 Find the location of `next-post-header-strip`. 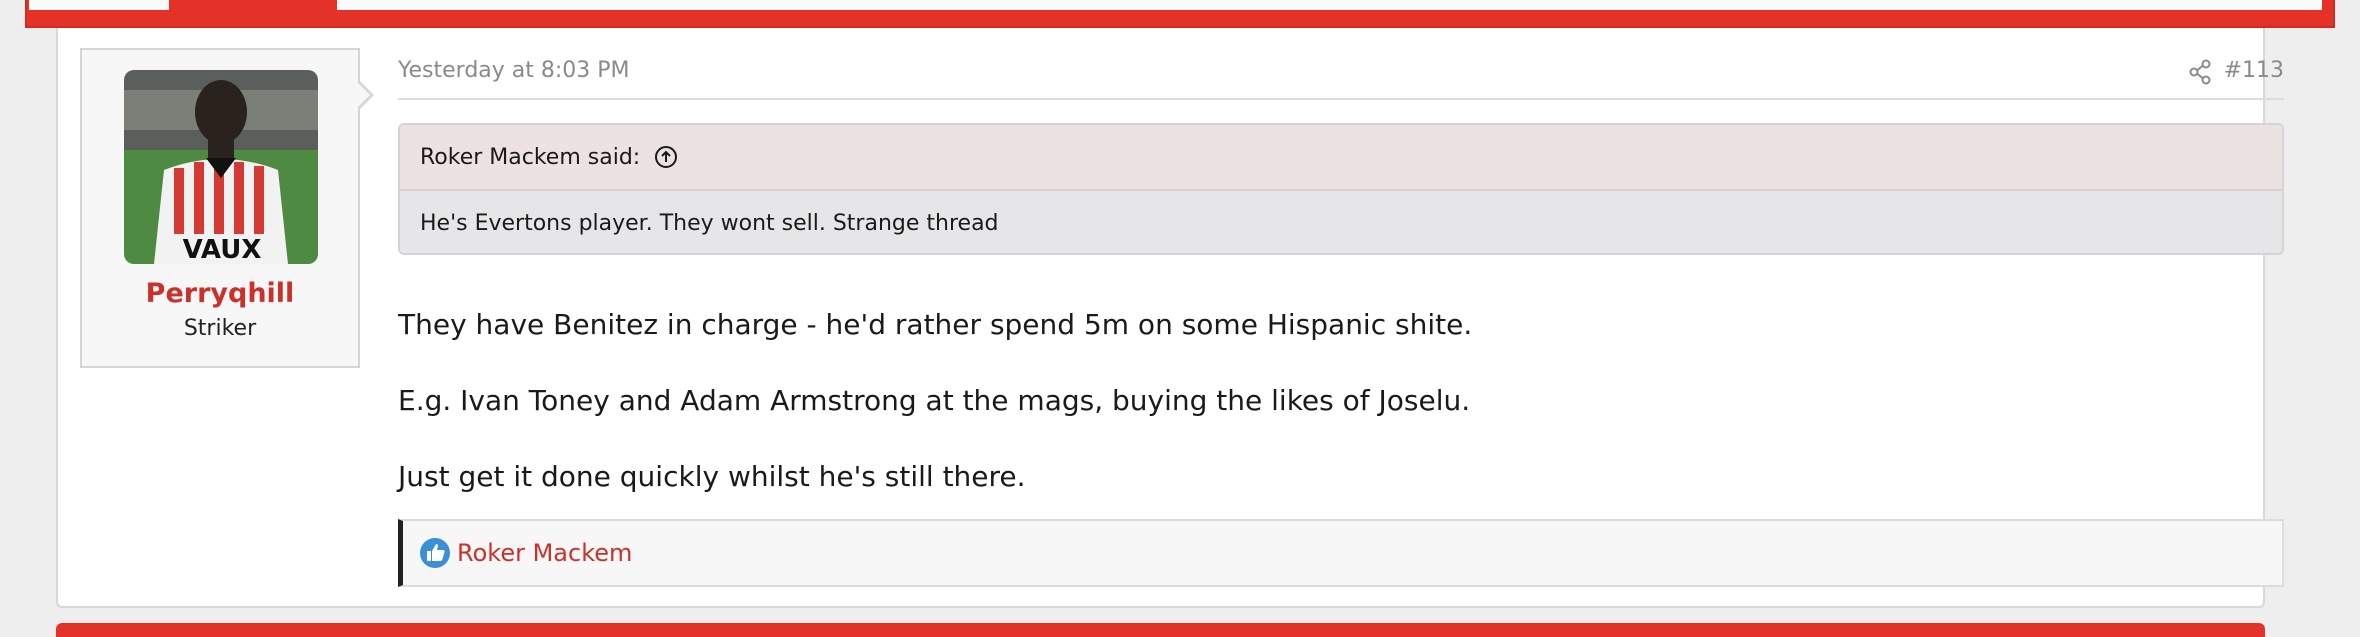

next-post-header-strip is located at coordinates (1160, 630).